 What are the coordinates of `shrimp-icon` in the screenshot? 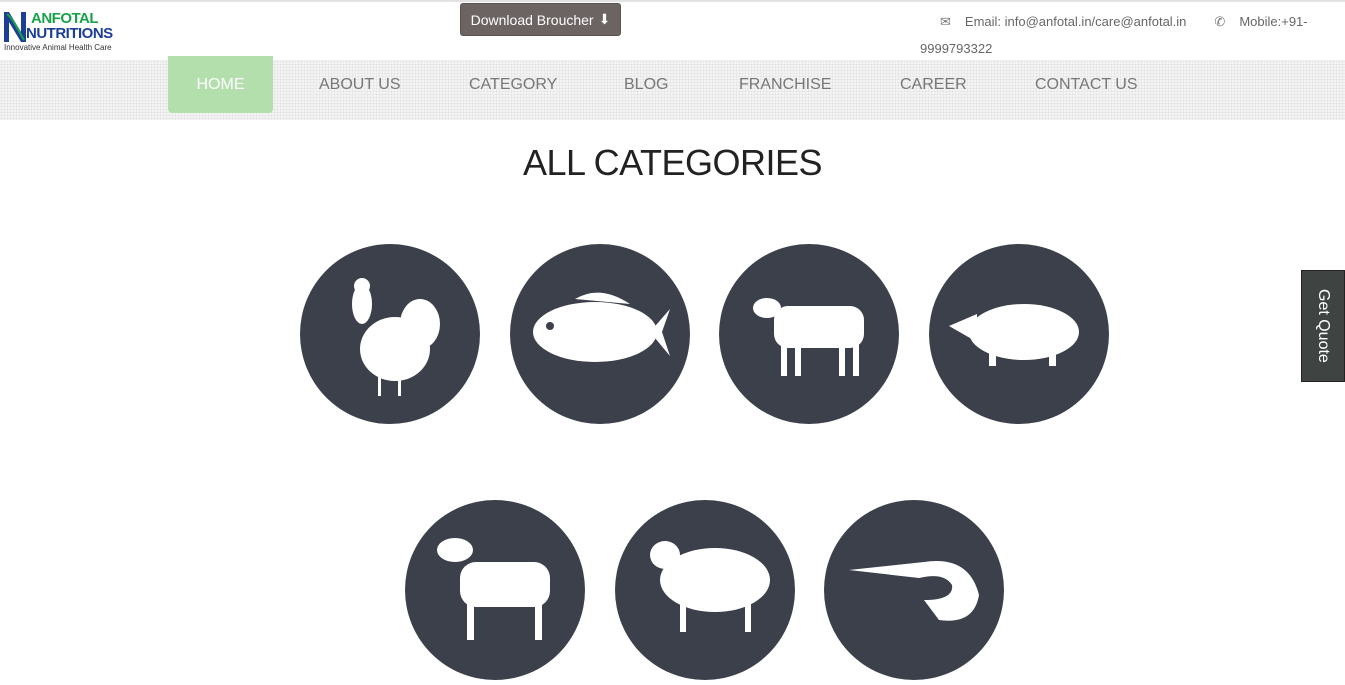 It's located at (914, 590).